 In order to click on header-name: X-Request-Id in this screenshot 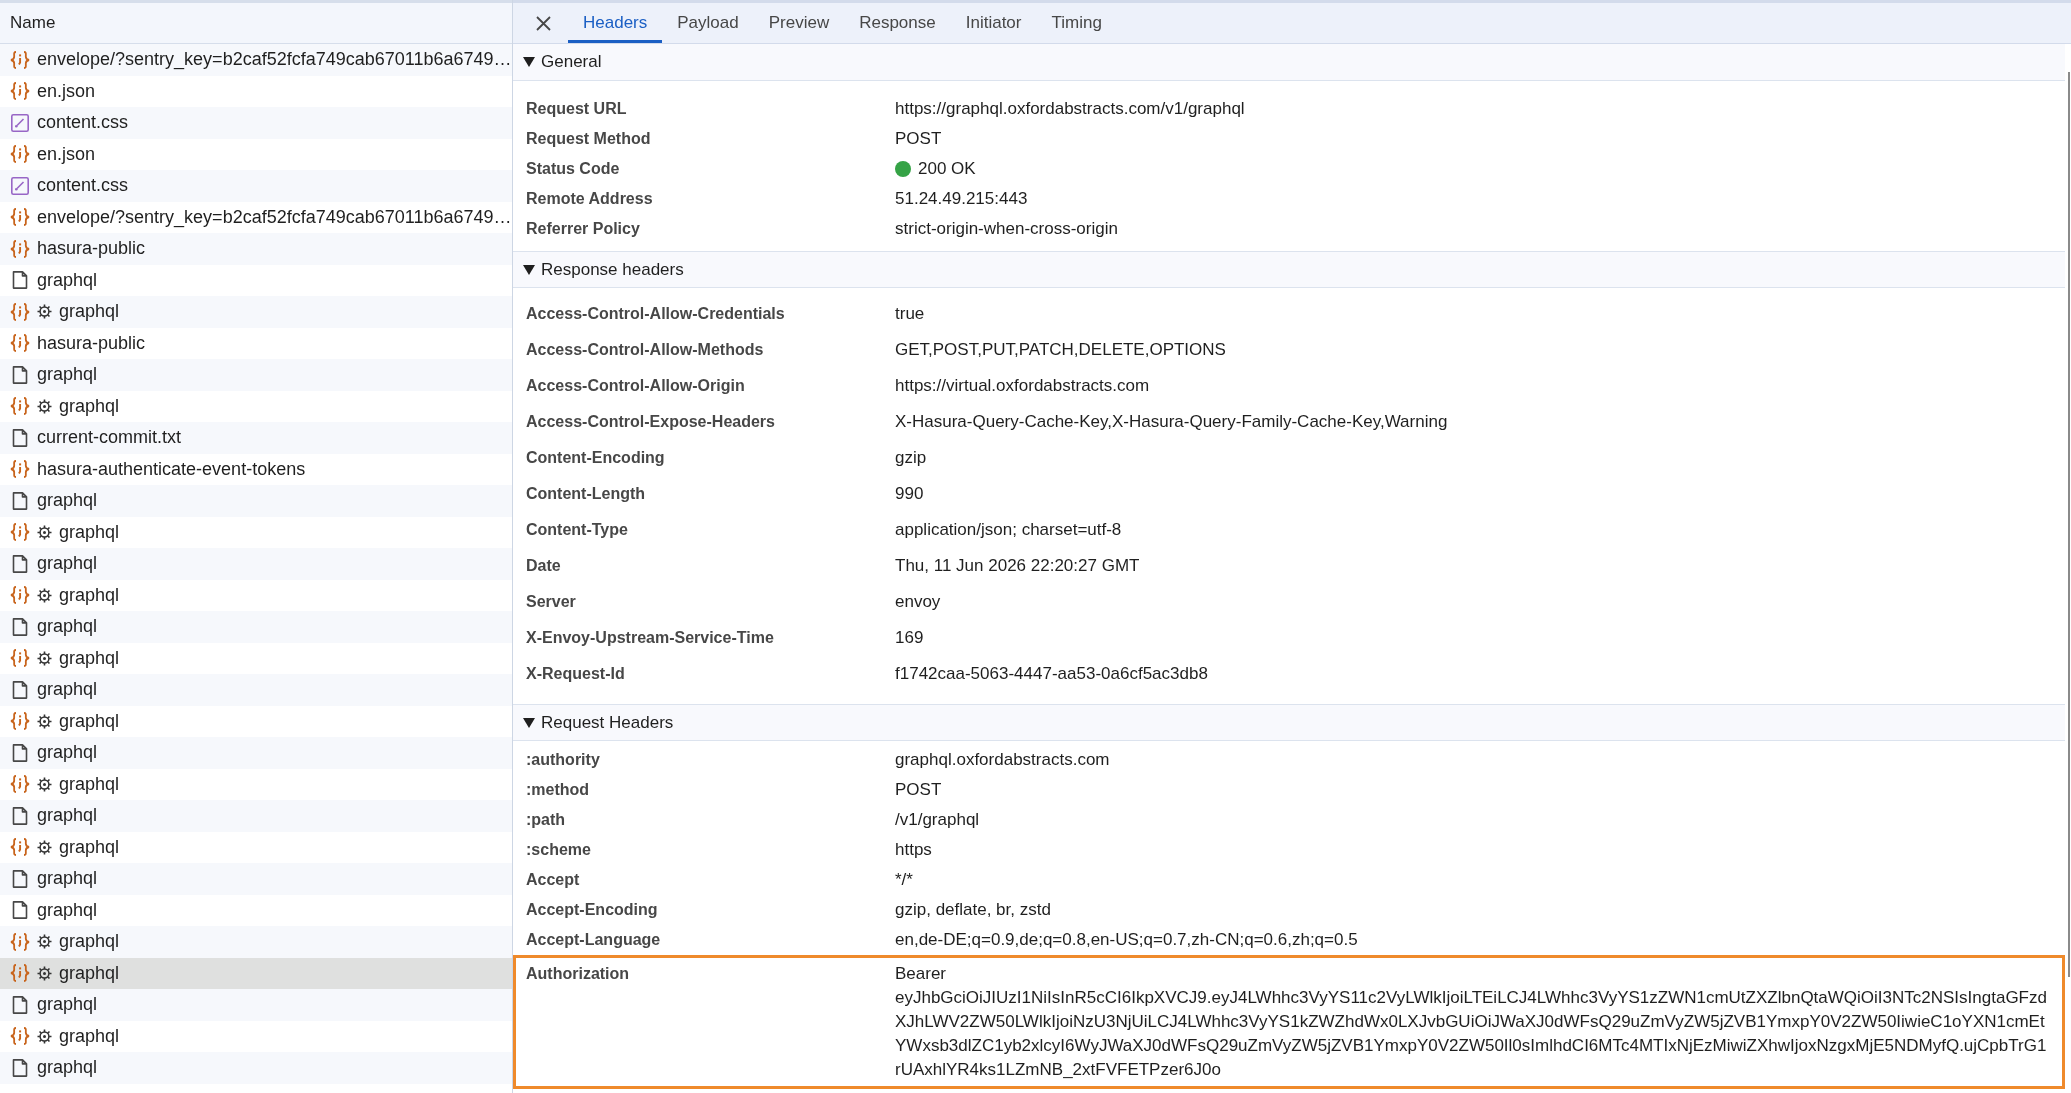, I will do `click(576, 674)`.